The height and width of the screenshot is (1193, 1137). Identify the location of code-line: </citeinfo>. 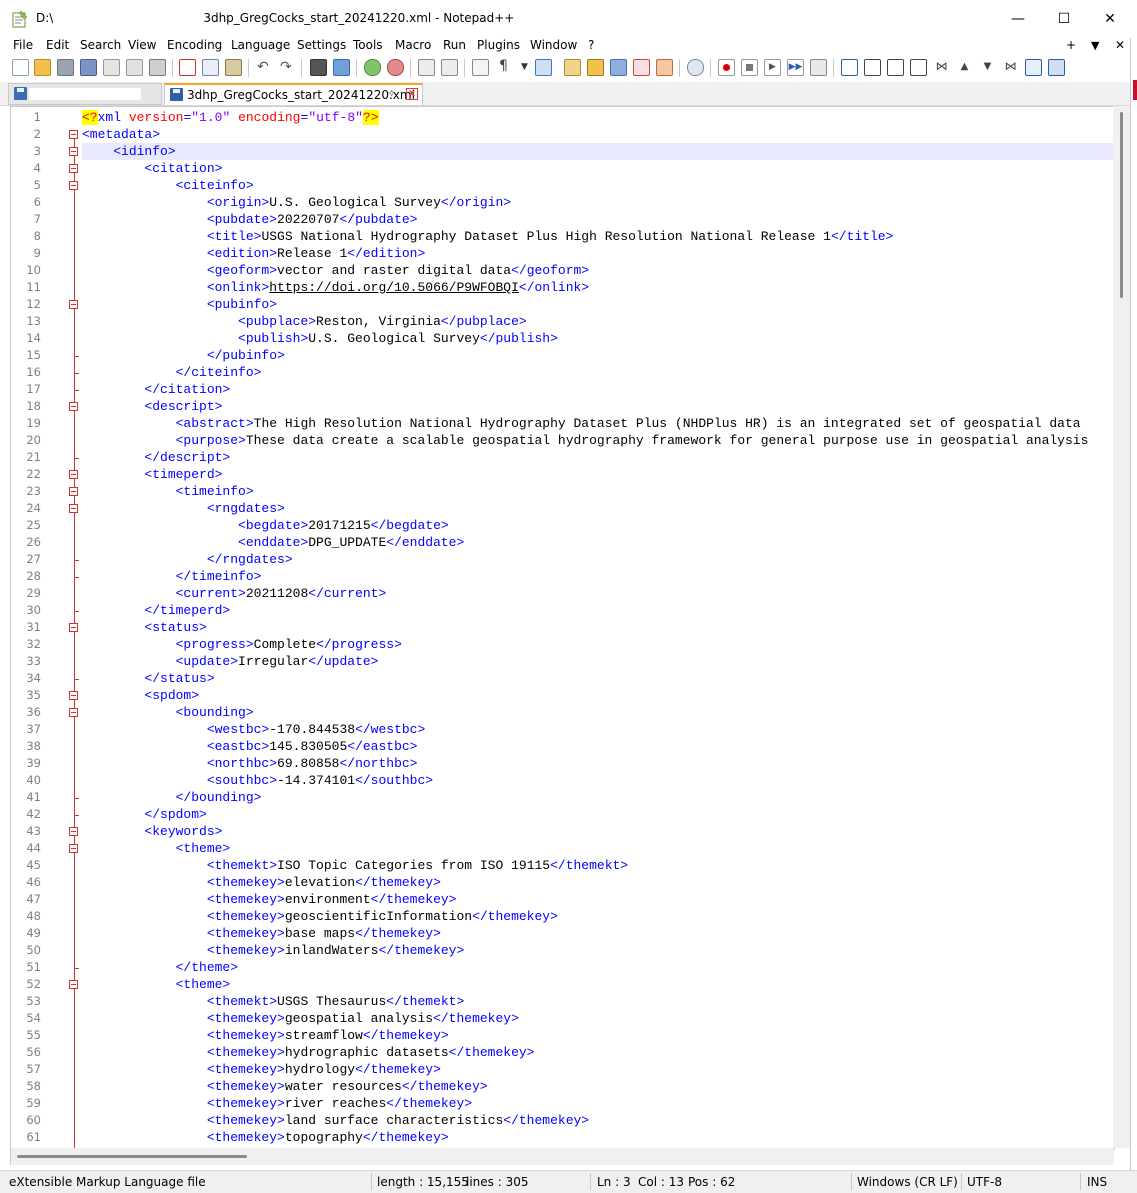
(598, 372).